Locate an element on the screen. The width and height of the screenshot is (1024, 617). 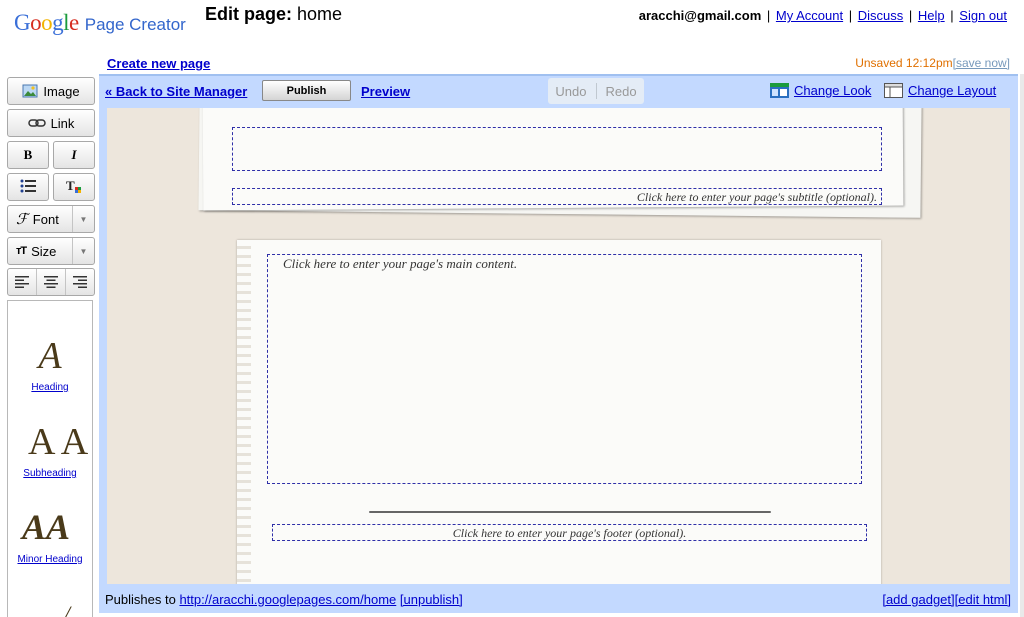
add-gadget-link: [add gadget] is located at coordinates (918, 599).